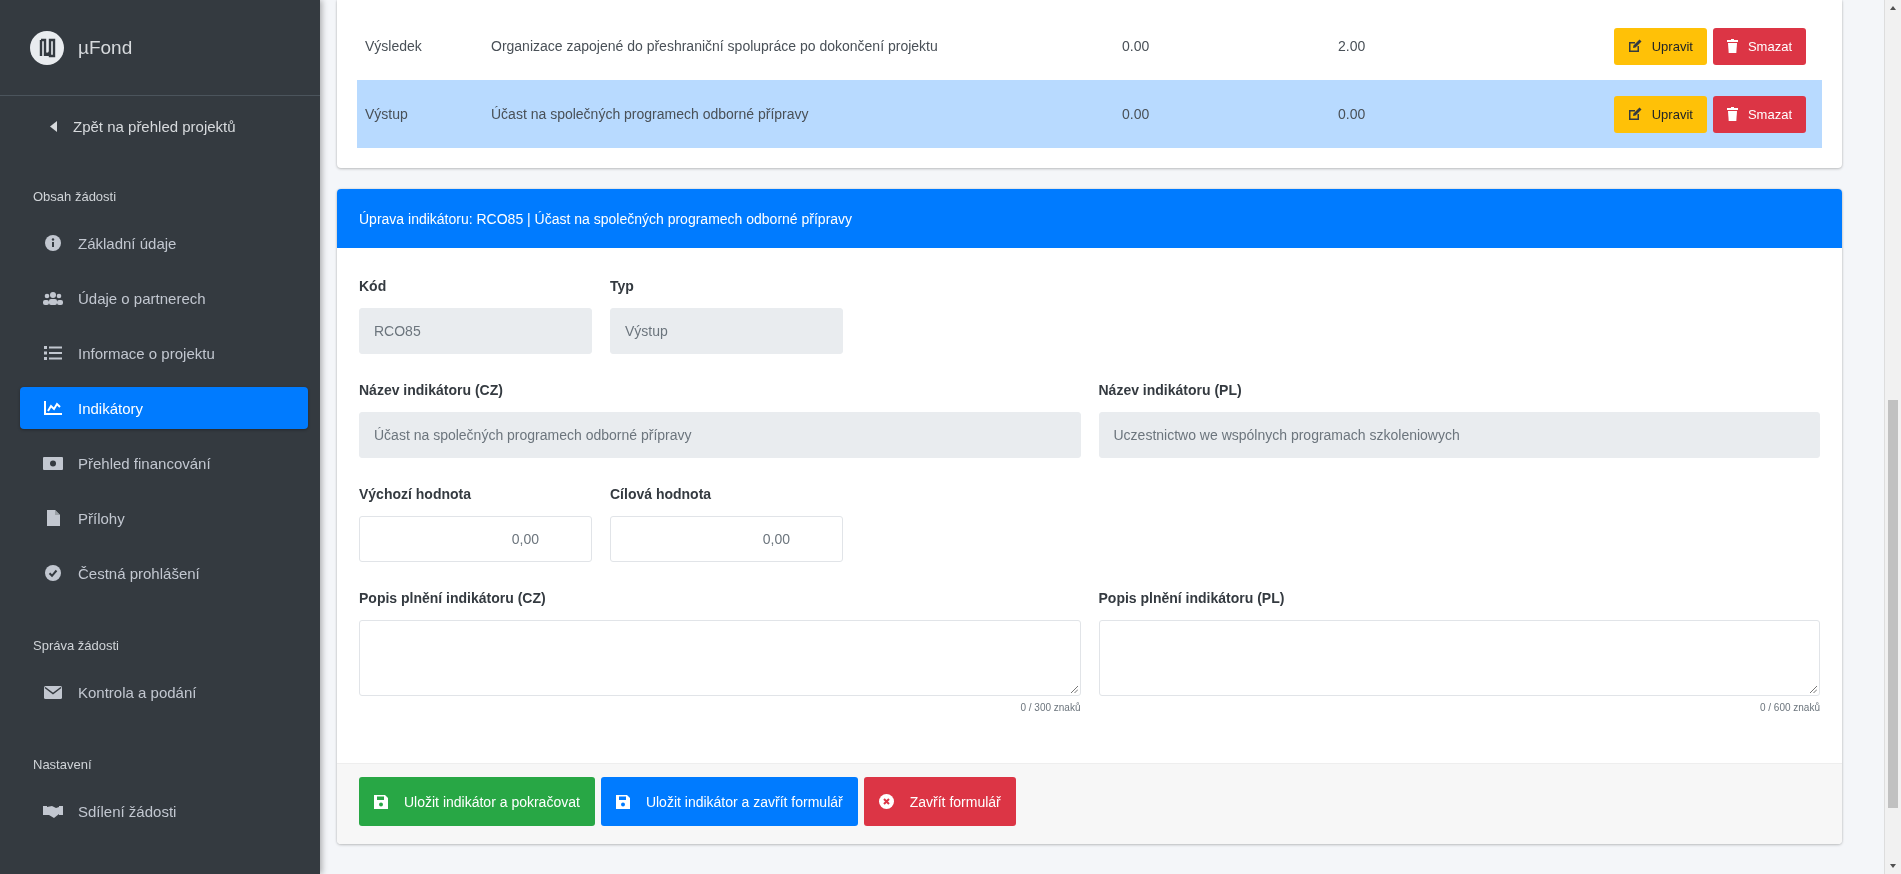 This screenshot has height=874, width=1901. I want to click on close-form-button: Zavřít formulář, so click(939, 801).